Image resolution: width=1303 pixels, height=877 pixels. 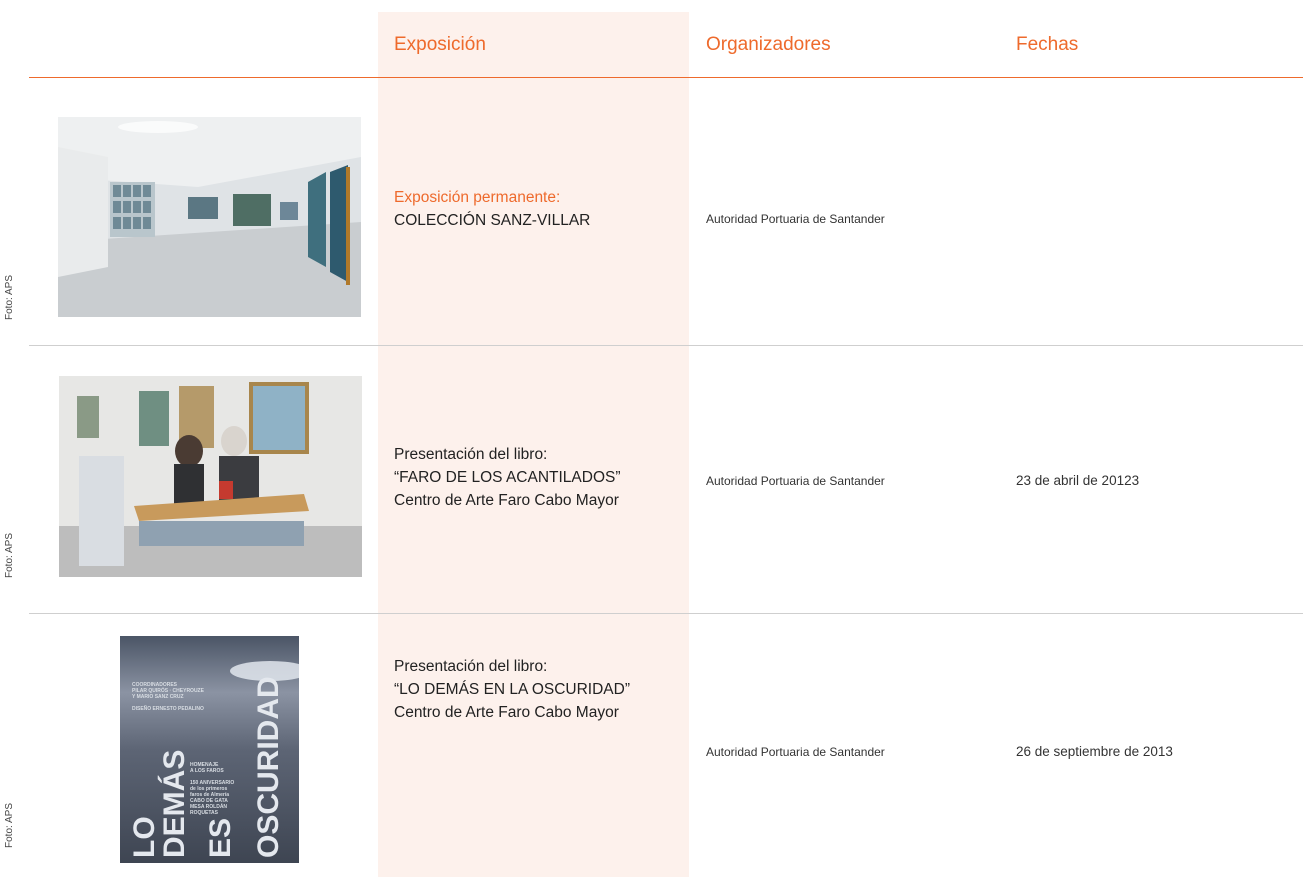 What do you see at coordinates (666, 77) in the screenshot?
I see `header-divider` at bounding box center [666, 77].